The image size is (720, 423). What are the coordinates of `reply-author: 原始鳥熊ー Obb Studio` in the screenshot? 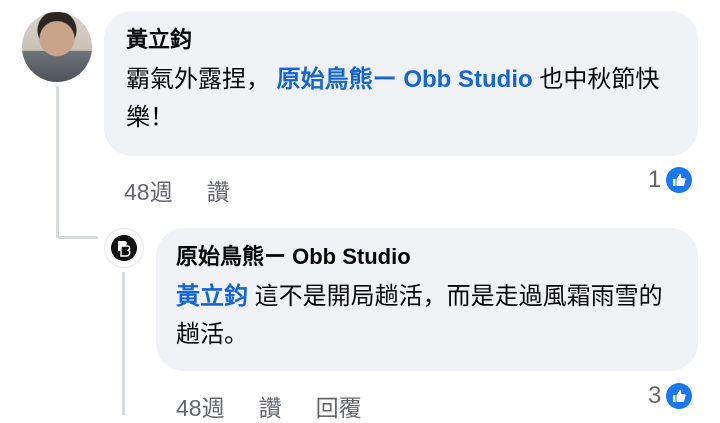 It's located at (427, 257).